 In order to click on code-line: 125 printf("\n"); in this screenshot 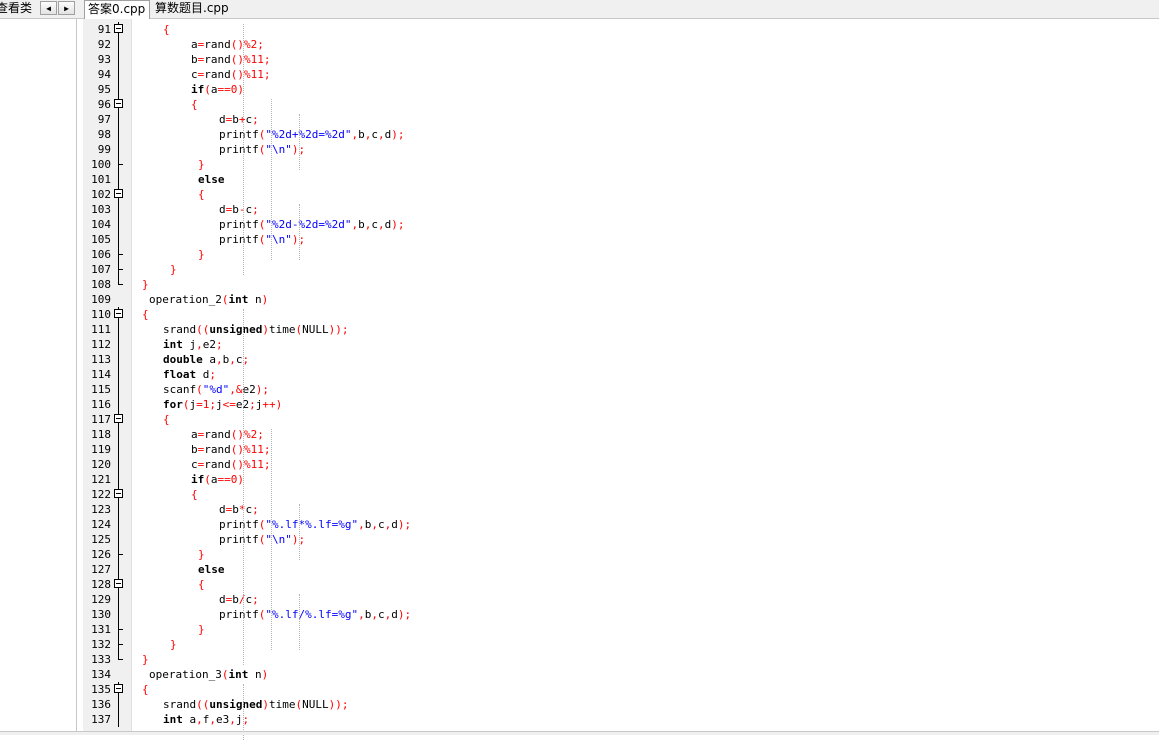, I will do `click(621, 539)`.